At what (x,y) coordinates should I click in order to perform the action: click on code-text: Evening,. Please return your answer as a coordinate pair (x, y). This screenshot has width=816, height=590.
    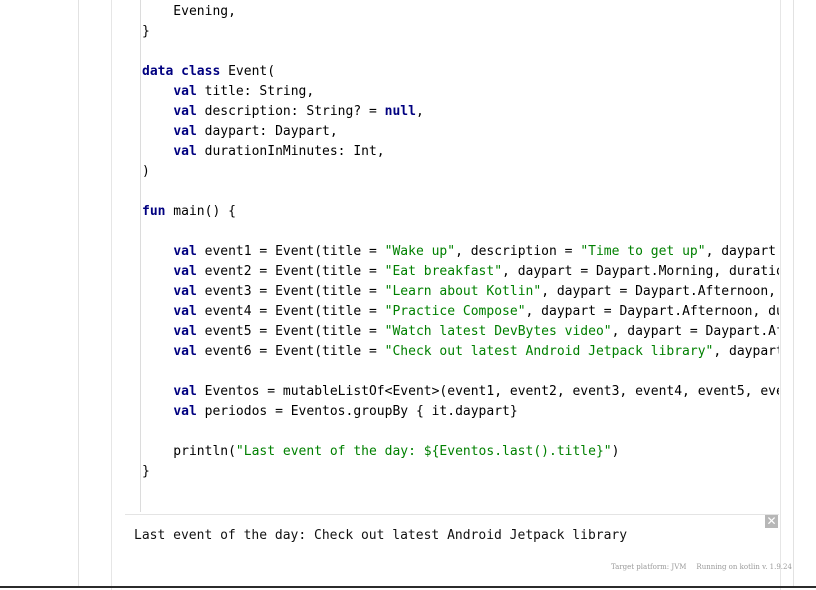
    Looking at the image, I should click on (189, 11).